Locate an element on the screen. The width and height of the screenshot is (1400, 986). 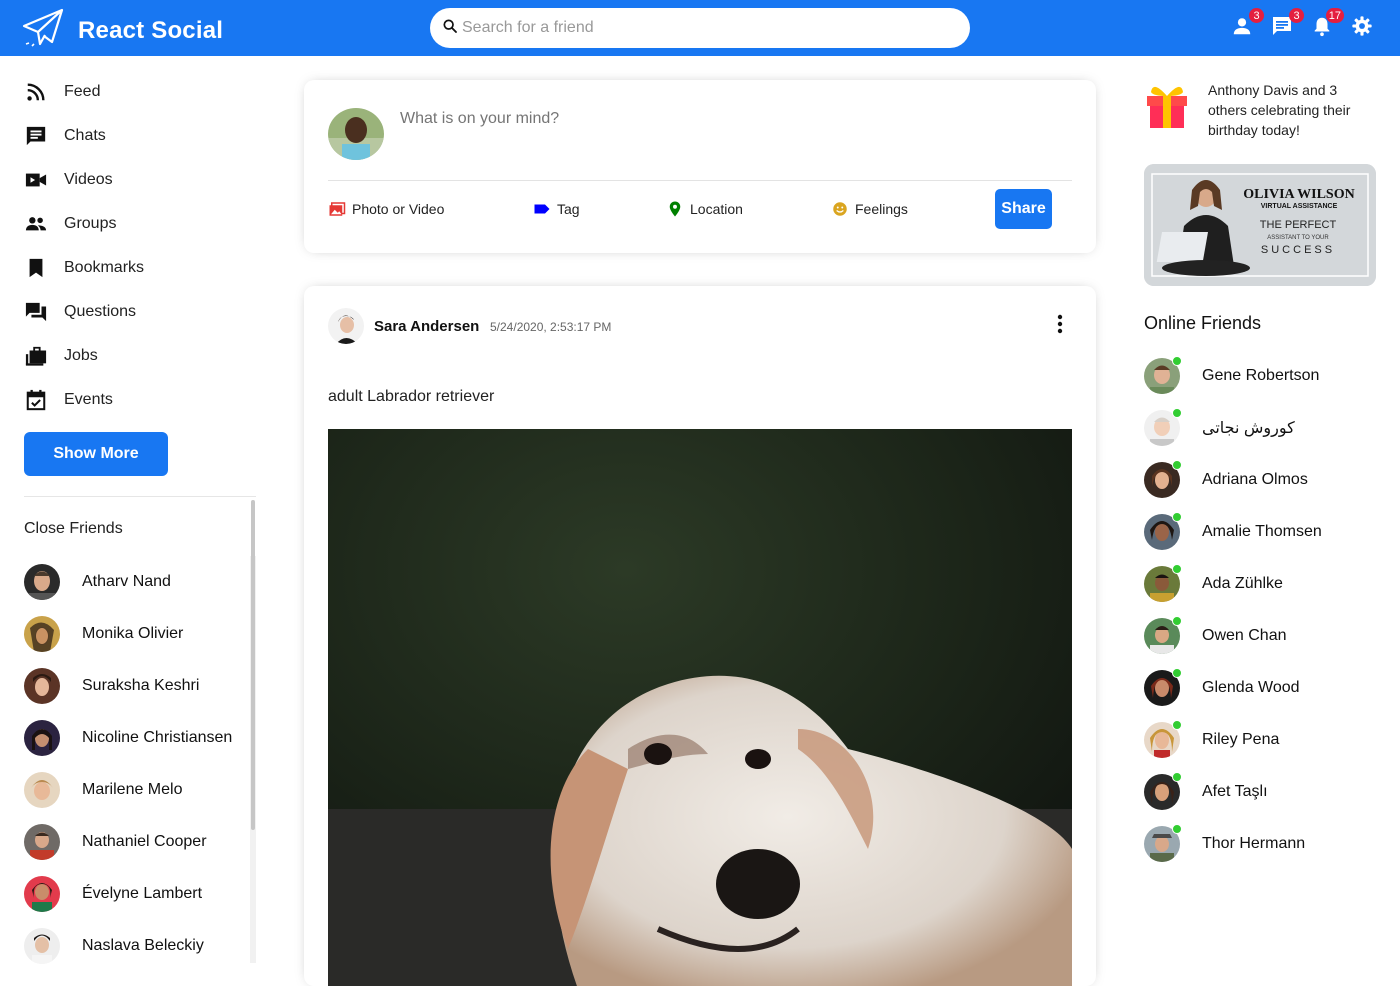
location-option: Location is located at coordinates (704, 209).